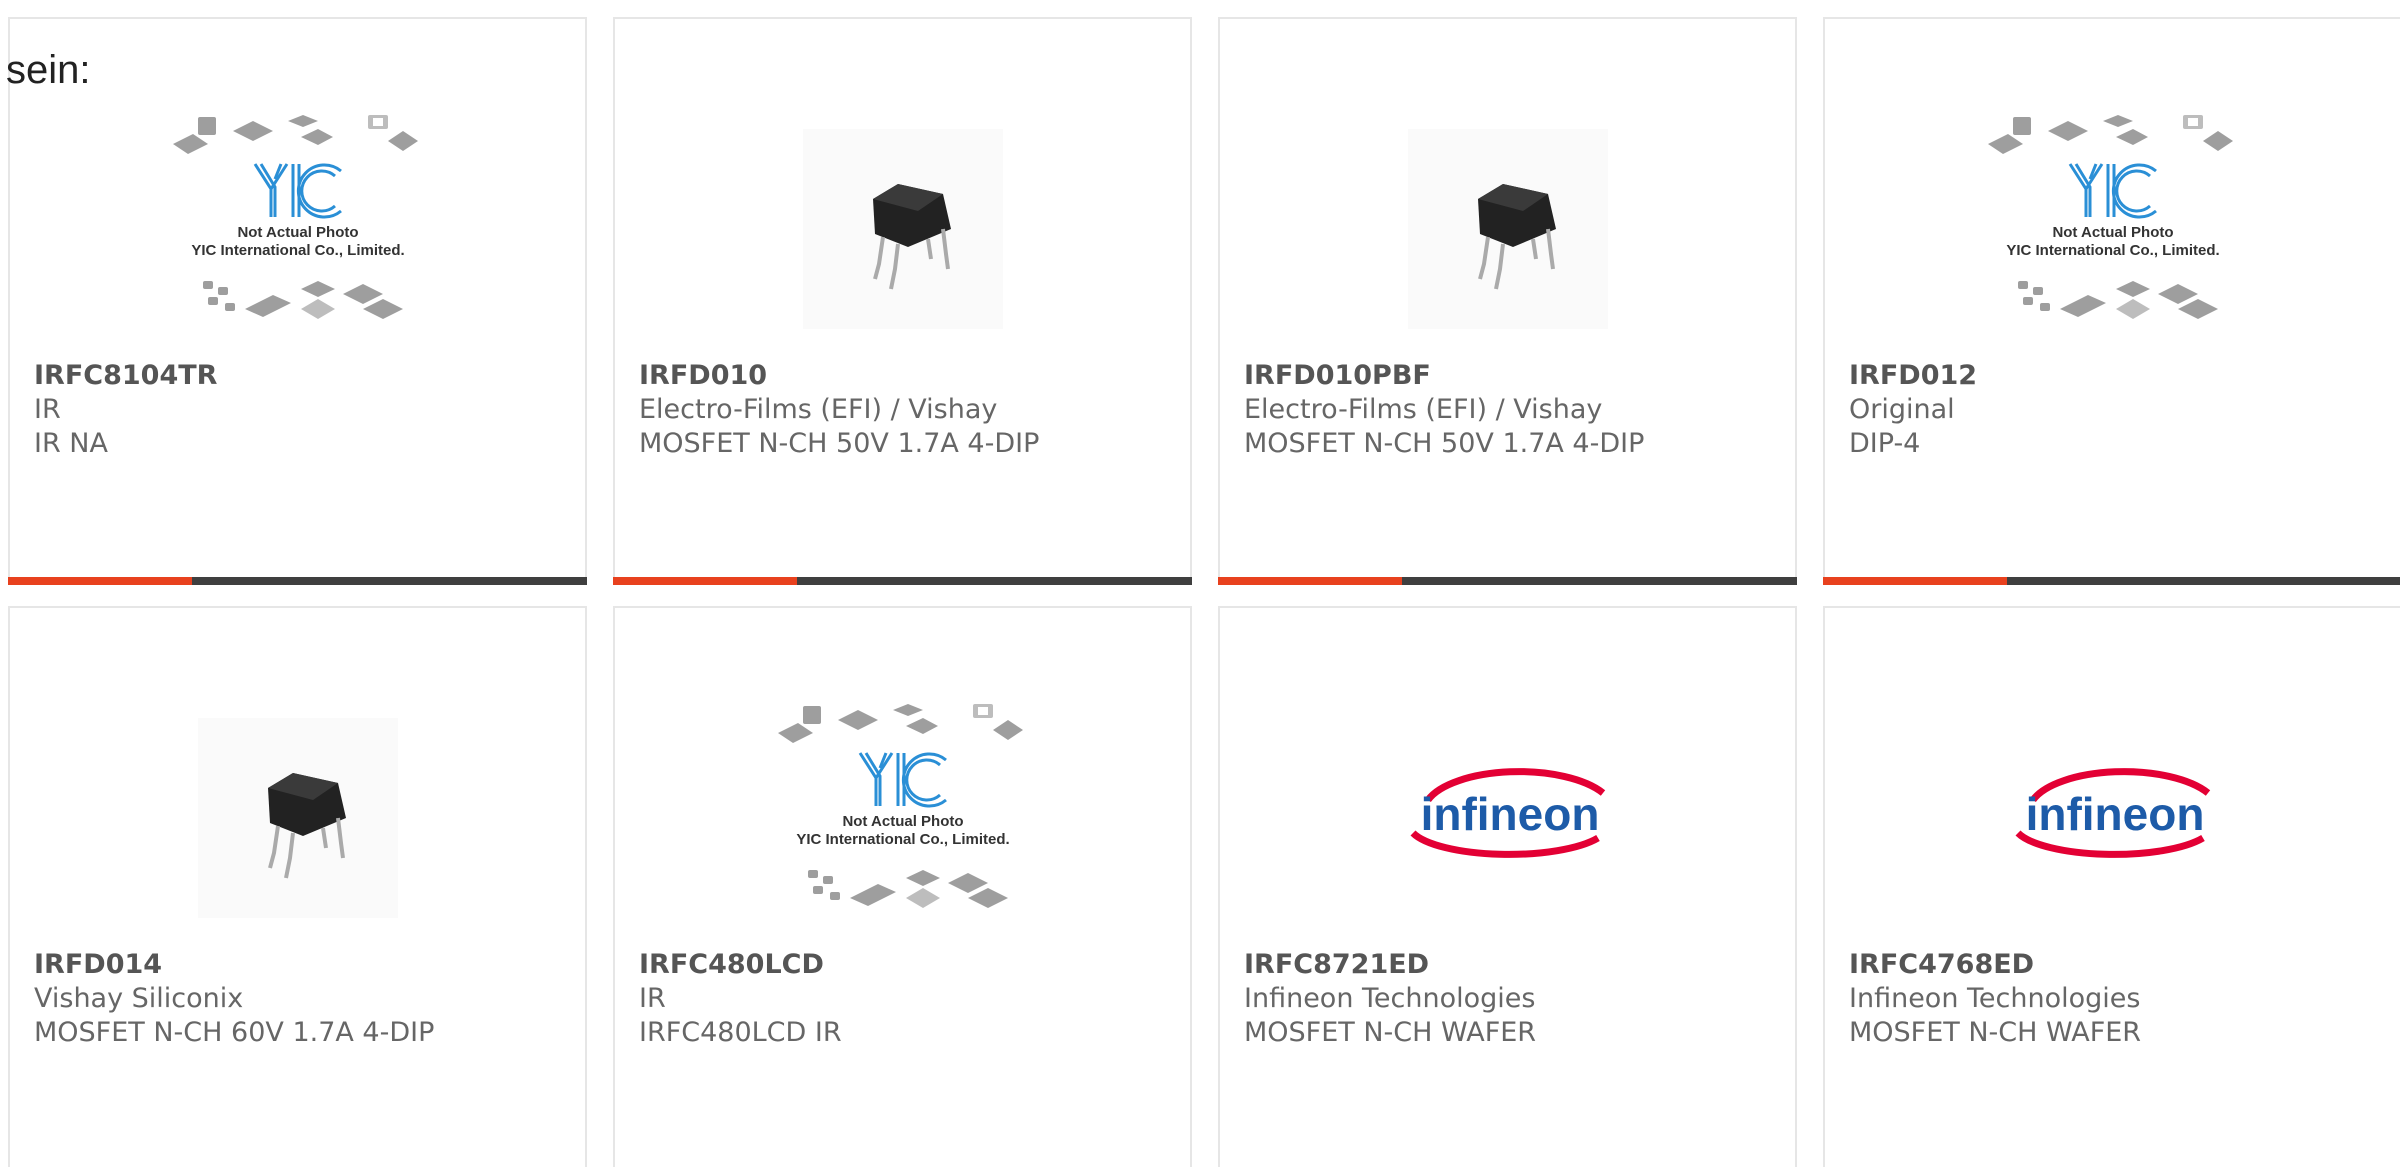 Image resolution: width=2400 pixels, height=1167 pixels. I want to click on product-part-number: IRFD010PBF, so click(1509, 376).